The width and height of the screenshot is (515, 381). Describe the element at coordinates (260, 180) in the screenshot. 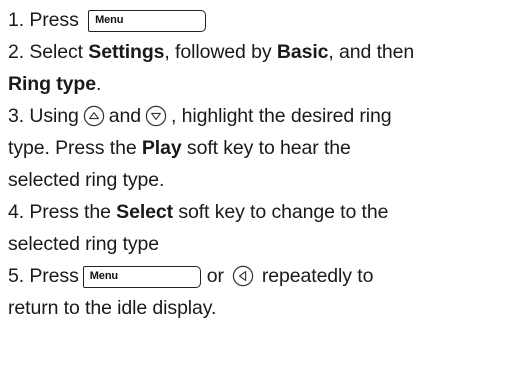

I see `step-3-line-3: selected ring type.` at that location.